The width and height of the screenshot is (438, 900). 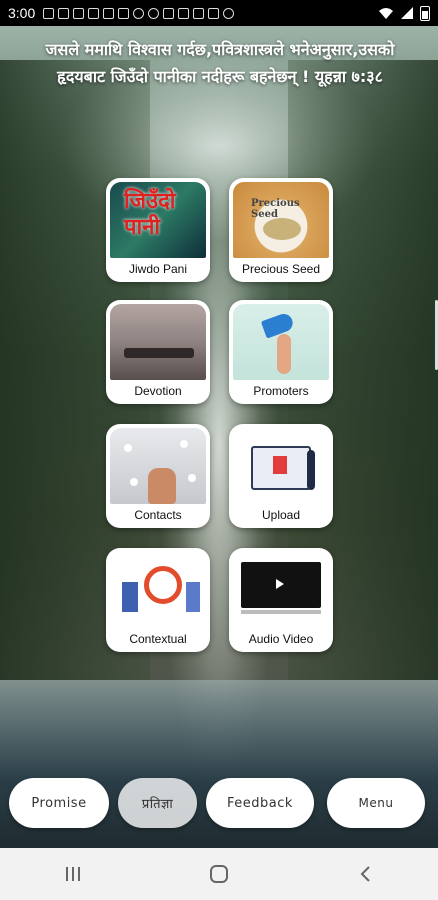 What do you see at coordinates (281, 515) in the screenshot?
I see `tile-label: Upload` at bounding box center [281, 515].